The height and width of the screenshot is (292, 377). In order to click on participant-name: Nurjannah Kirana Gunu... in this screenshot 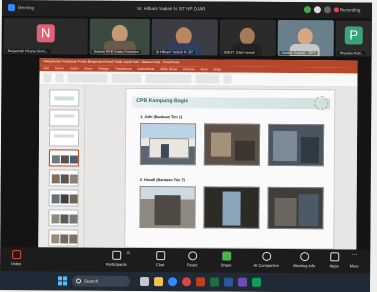, I will do `click(28, 51)`.